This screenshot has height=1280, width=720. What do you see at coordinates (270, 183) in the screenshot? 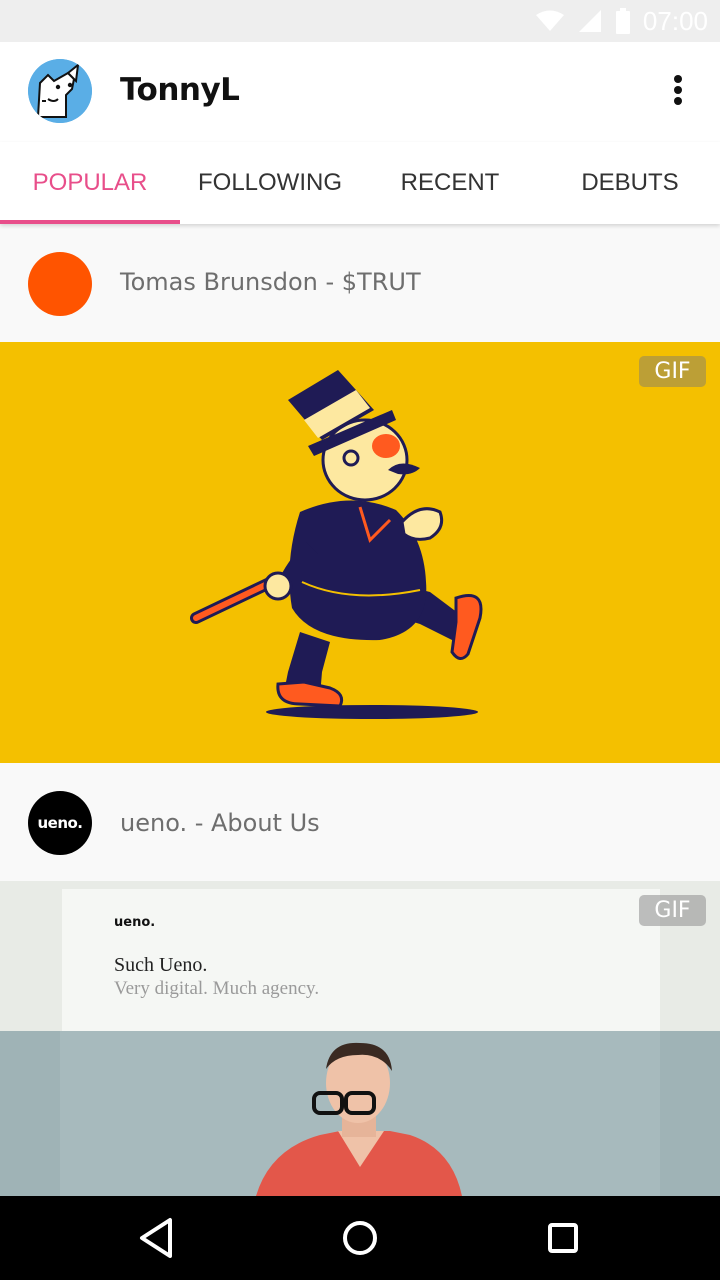
I see `tab-following: FOLLOWING` at bounding box center [270, 183].